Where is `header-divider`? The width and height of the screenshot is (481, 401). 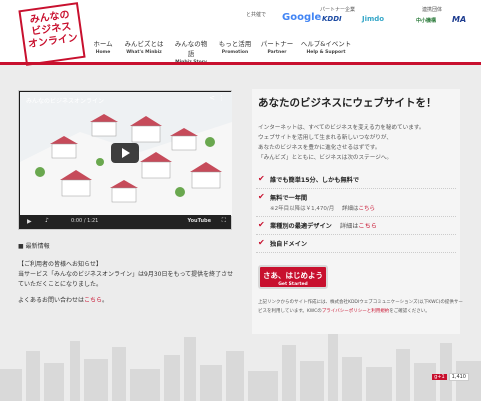
header-divider is located at coordinates (240, 63).